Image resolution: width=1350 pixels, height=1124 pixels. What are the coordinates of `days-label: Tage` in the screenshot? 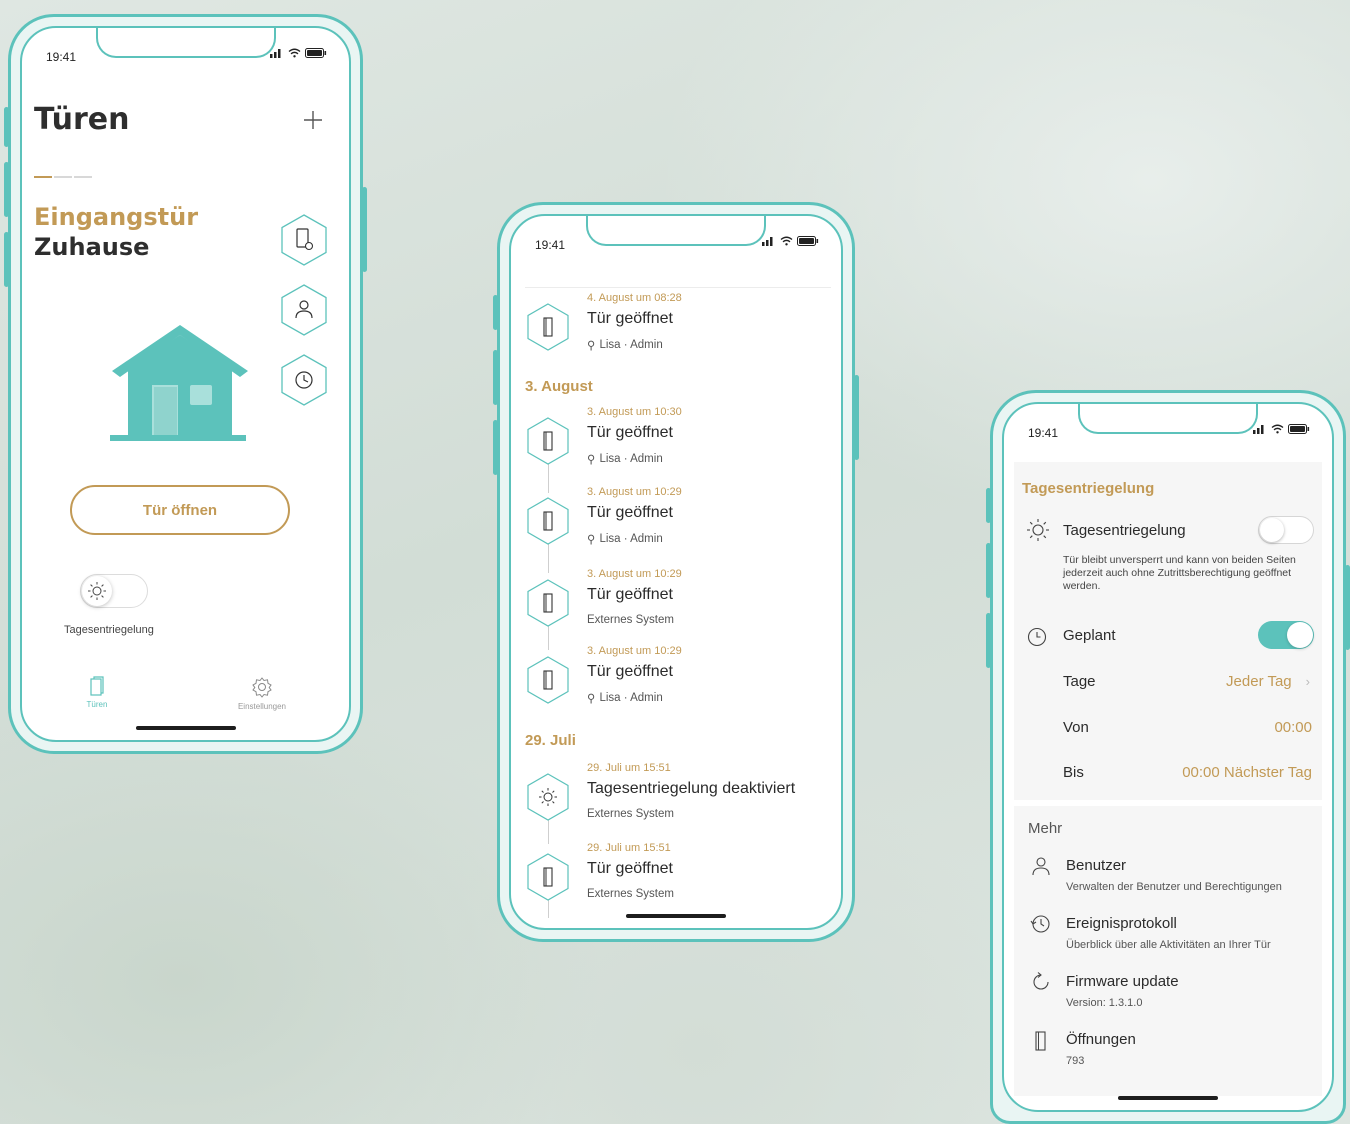 It's located at (1079, 681).